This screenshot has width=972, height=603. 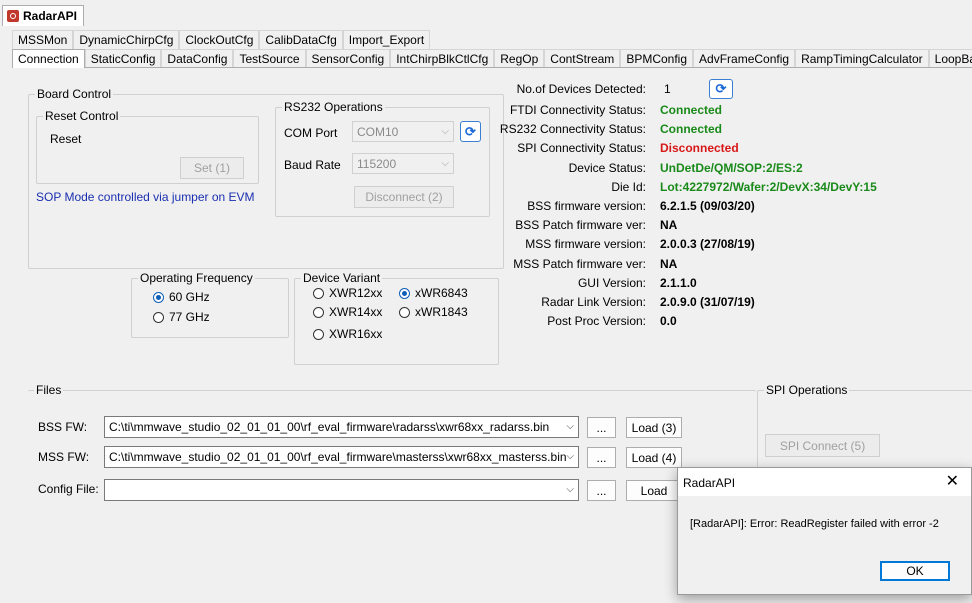 What do you see at coordinates (596, 321) in the screenshot?
I see `status-key: Post Proc Version:` at bounding box center [596, 321].